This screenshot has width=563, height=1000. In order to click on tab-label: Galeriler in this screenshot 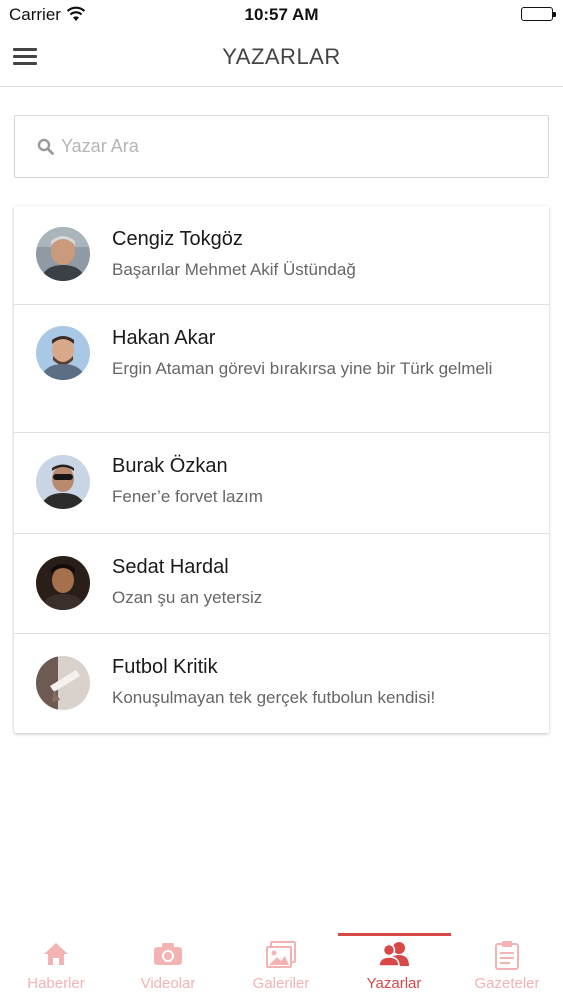, I will do `click(281, 983)`.